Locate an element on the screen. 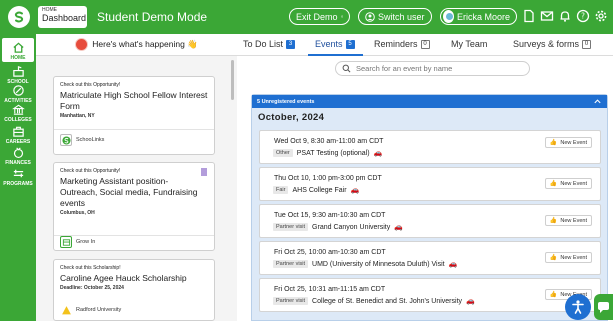 The height and width of the screenshot is (321, 613). tab-label: Reminders is located at coordinates (396, 44).